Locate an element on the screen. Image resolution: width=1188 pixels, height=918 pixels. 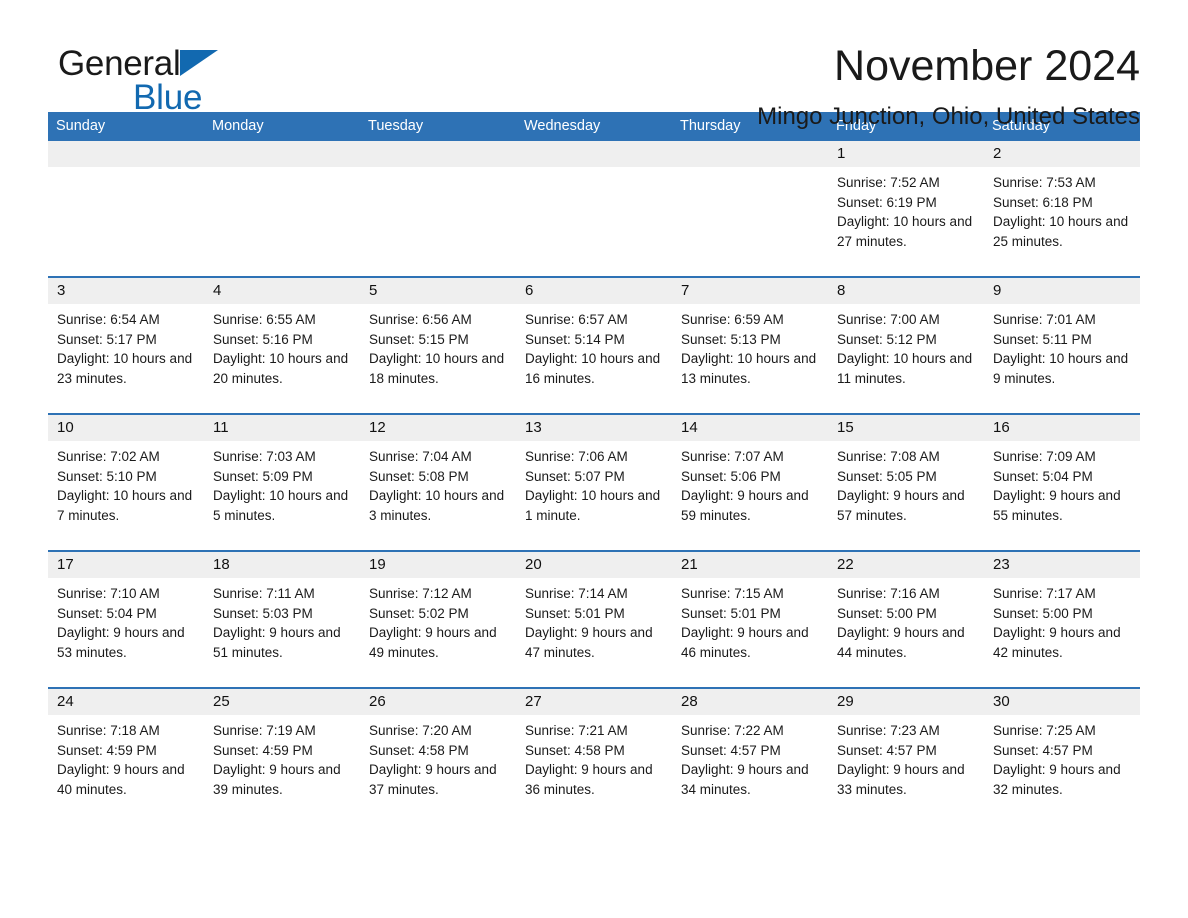
day-number: 23 is located at coordinates (1062, 564).